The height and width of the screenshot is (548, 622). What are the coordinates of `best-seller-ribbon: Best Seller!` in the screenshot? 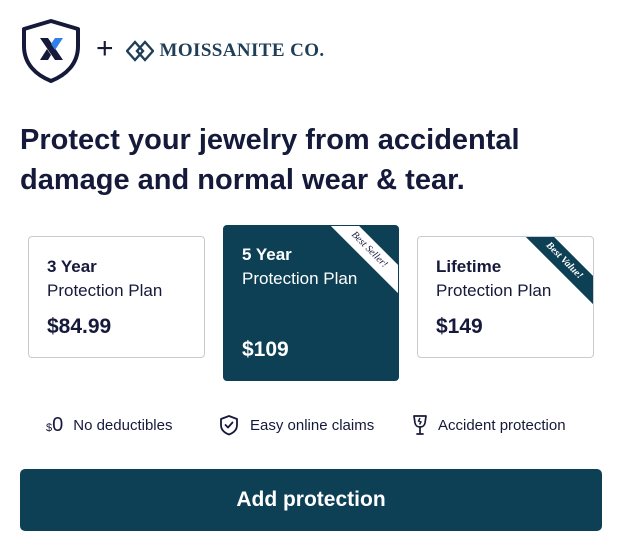 It's located at (362, 262).